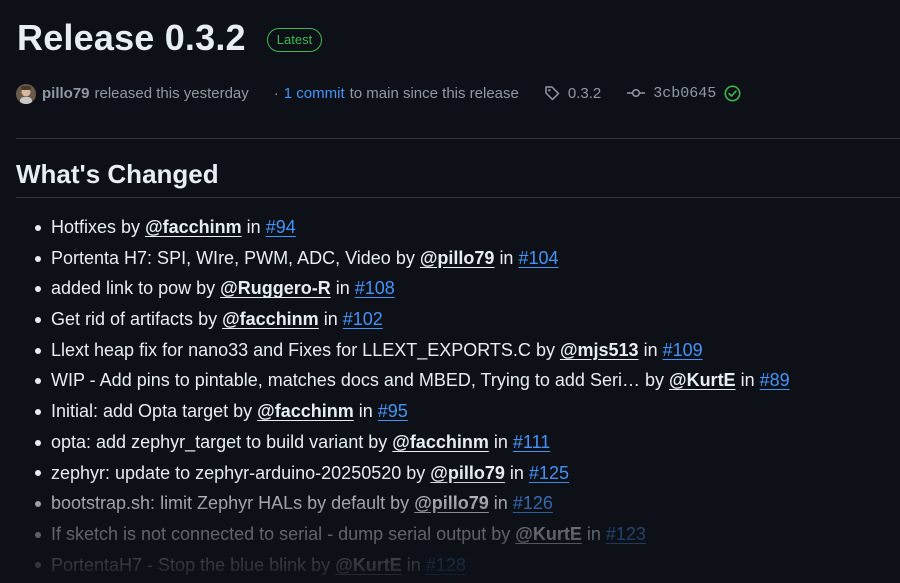 The image size is (900, 583). Describe the element at coordinates (26, 94) in the screenshot. I see `avatar` at that location.